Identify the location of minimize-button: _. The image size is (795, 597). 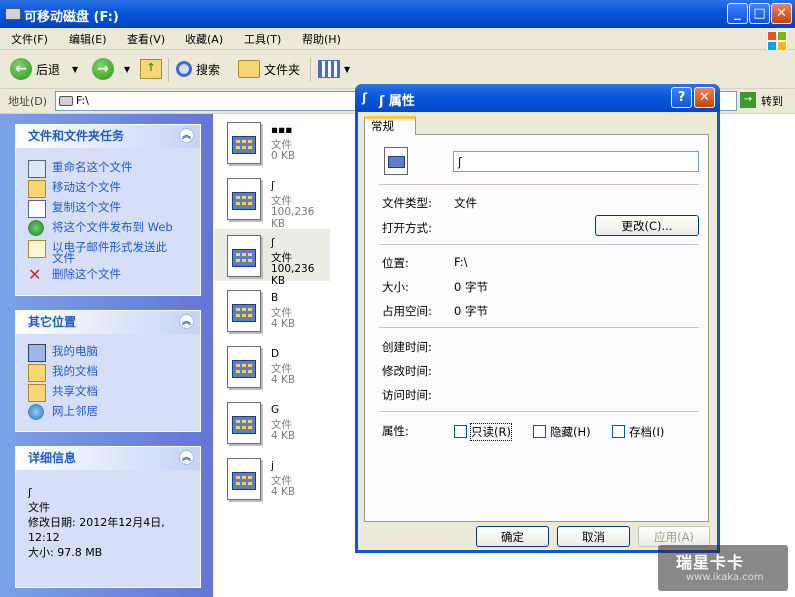
(737, 13).